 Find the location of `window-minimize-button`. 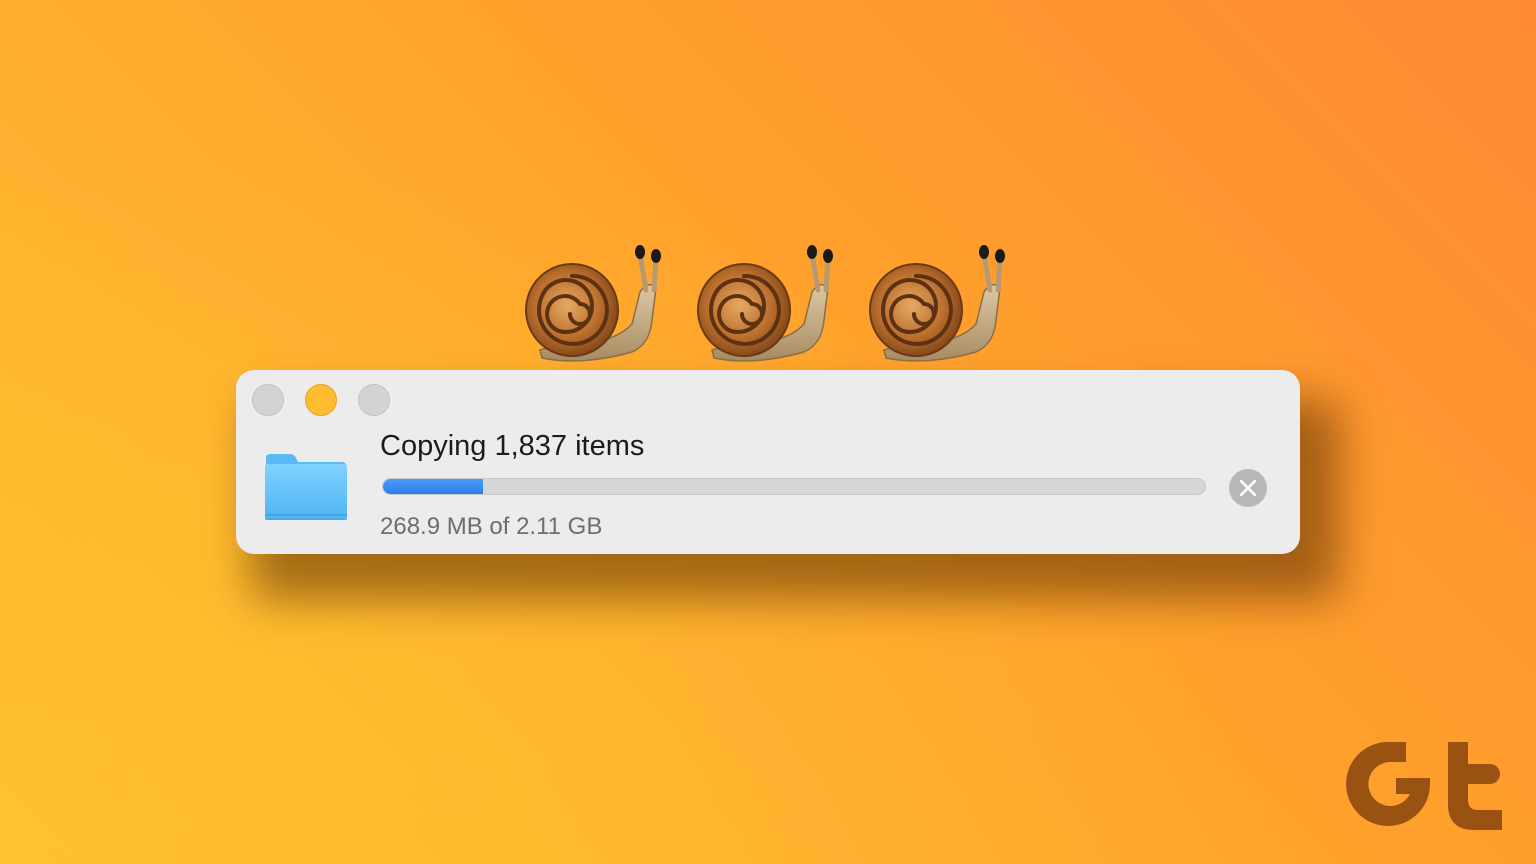

window-minimize-button is located at coordinates (321, 400).